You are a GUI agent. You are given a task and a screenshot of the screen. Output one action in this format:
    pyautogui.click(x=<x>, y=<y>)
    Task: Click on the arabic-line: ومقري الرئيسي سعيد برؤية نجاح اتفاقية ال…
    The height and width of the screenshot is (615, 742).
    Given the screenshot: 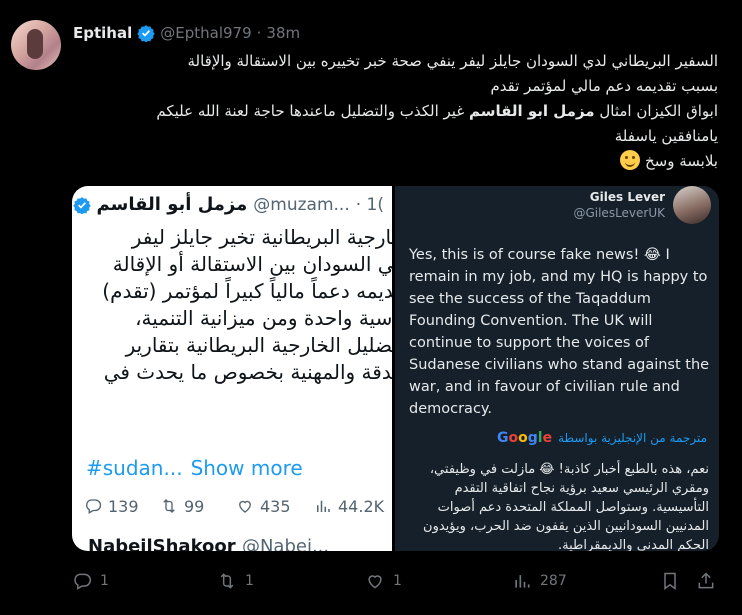 What is the action you would take?
    pyautogui.click(x=581, y=488)
    